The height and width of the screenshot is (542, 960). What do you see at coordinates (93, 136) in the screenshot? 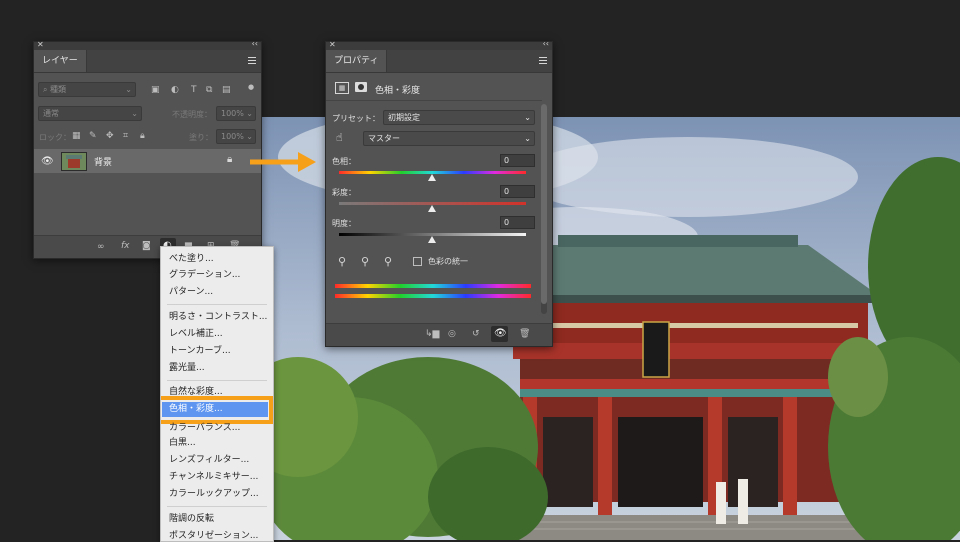
I see `lock-brush-icon: ✎` at bounding box center [93, 136].